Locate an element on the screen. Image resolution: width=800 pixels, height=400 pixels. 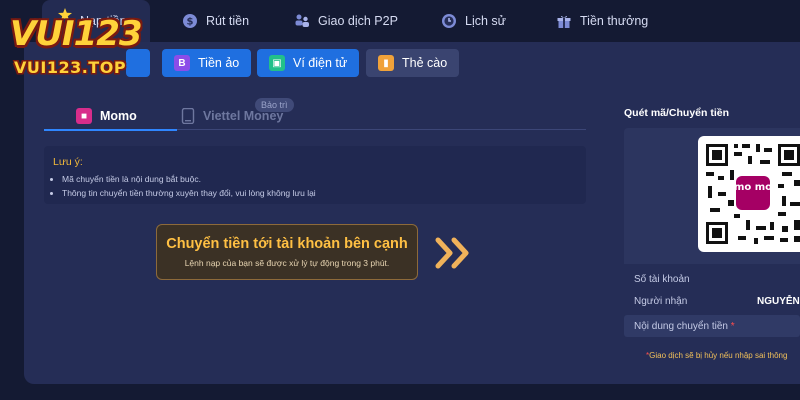
brand-logo: VUI123 VUI123.TOP is located at coordinates (81, 44).